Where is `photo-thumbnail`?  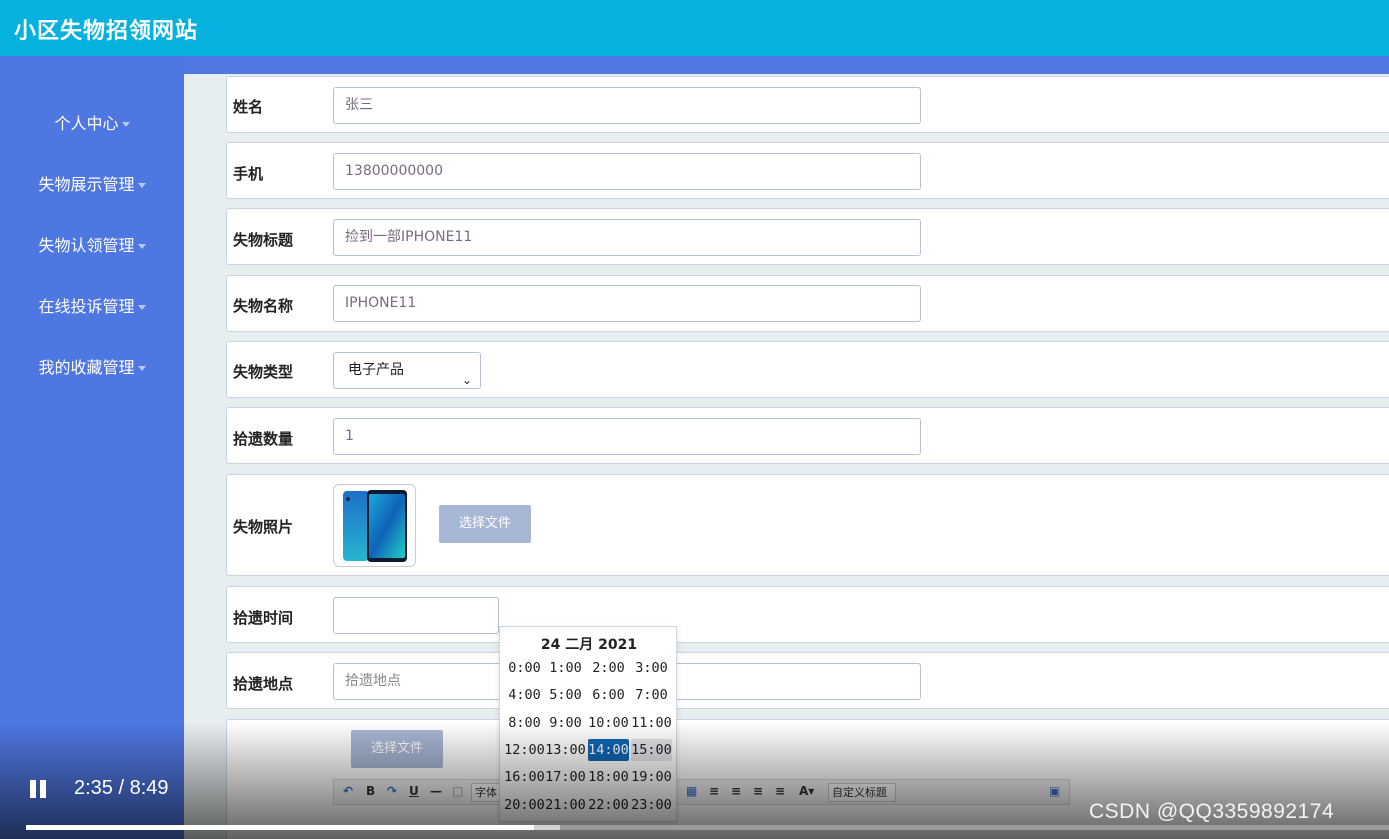
photo-thumbnail is located at coordinates (374, 525).